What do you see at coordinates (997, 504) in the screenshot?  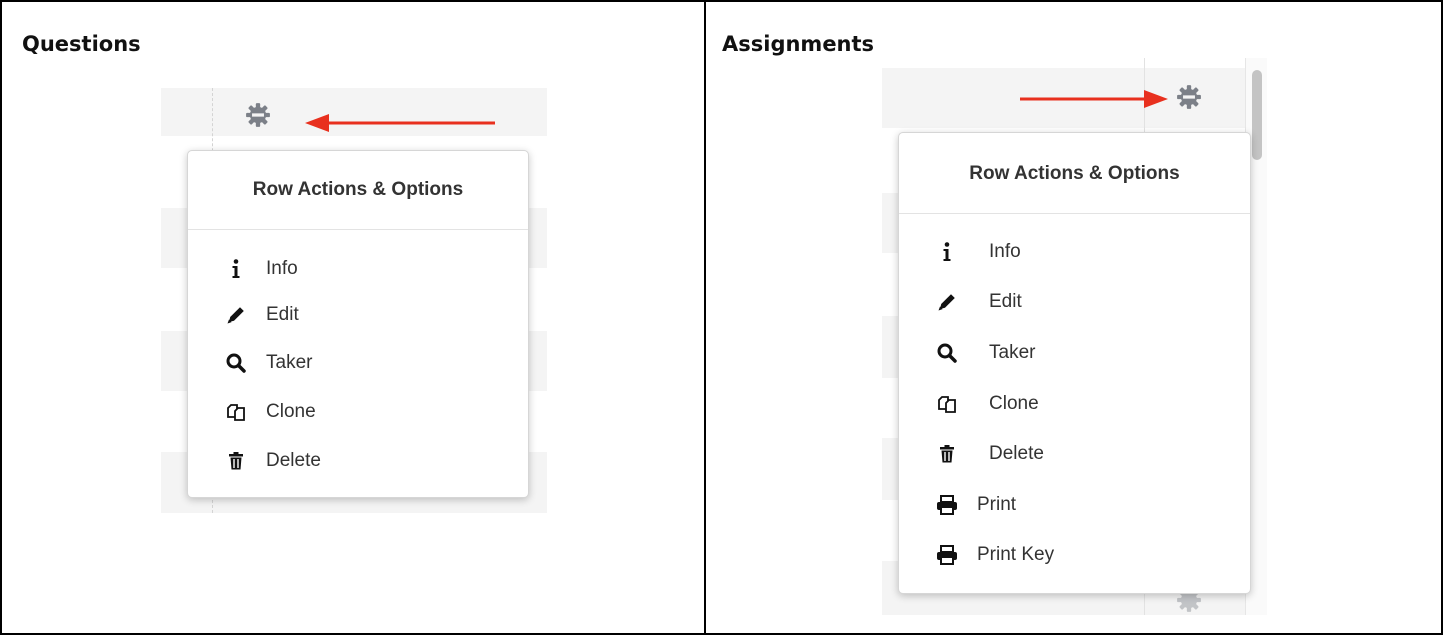 I see `menu-item-label: Print` at bounding box center [997, 504].